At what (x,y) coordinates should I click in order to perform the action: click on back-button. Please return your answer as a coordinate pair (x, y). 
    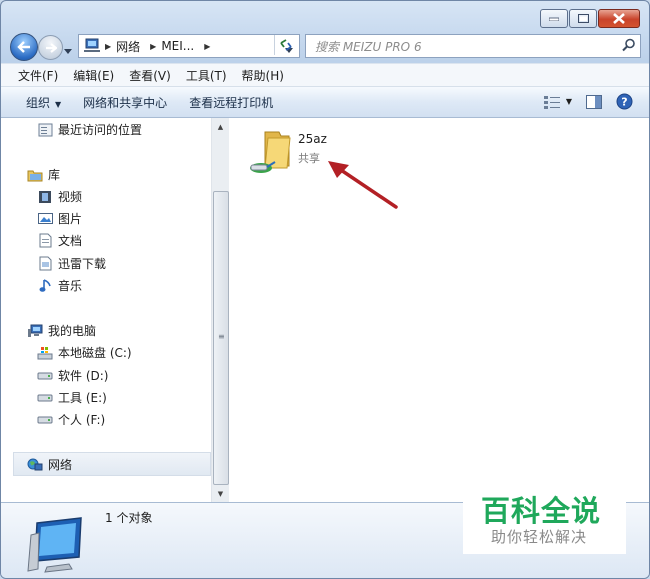
    Looking at the image, I should click on (24, 47).